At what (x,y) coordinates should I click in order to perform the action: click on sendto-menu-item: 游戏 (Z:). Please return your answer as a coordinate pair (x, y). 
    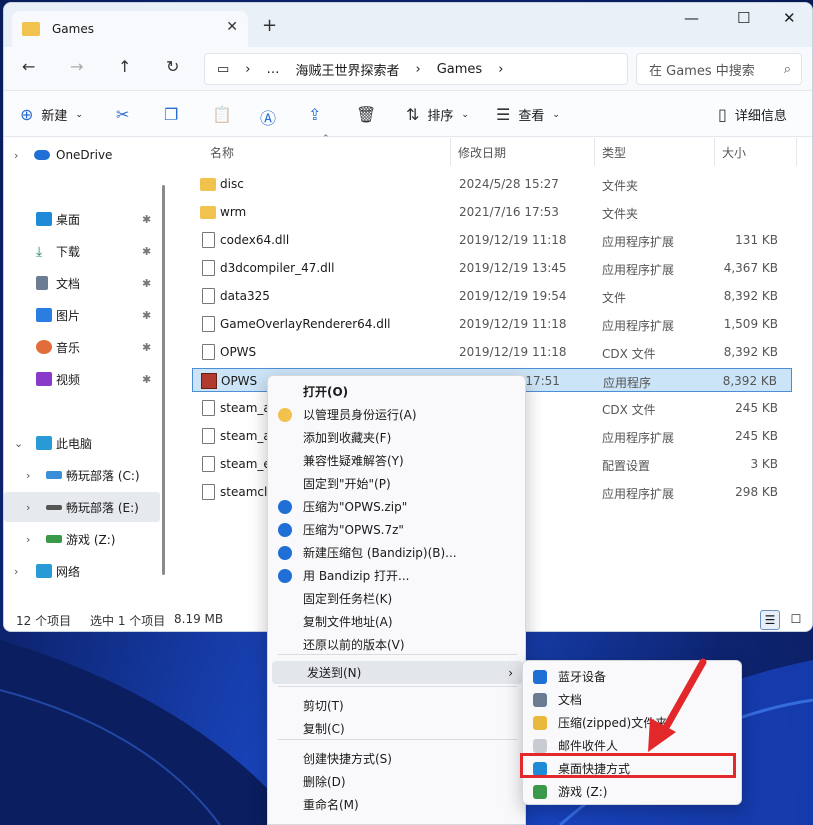
    Looking at the image, I should click on (632, 791).